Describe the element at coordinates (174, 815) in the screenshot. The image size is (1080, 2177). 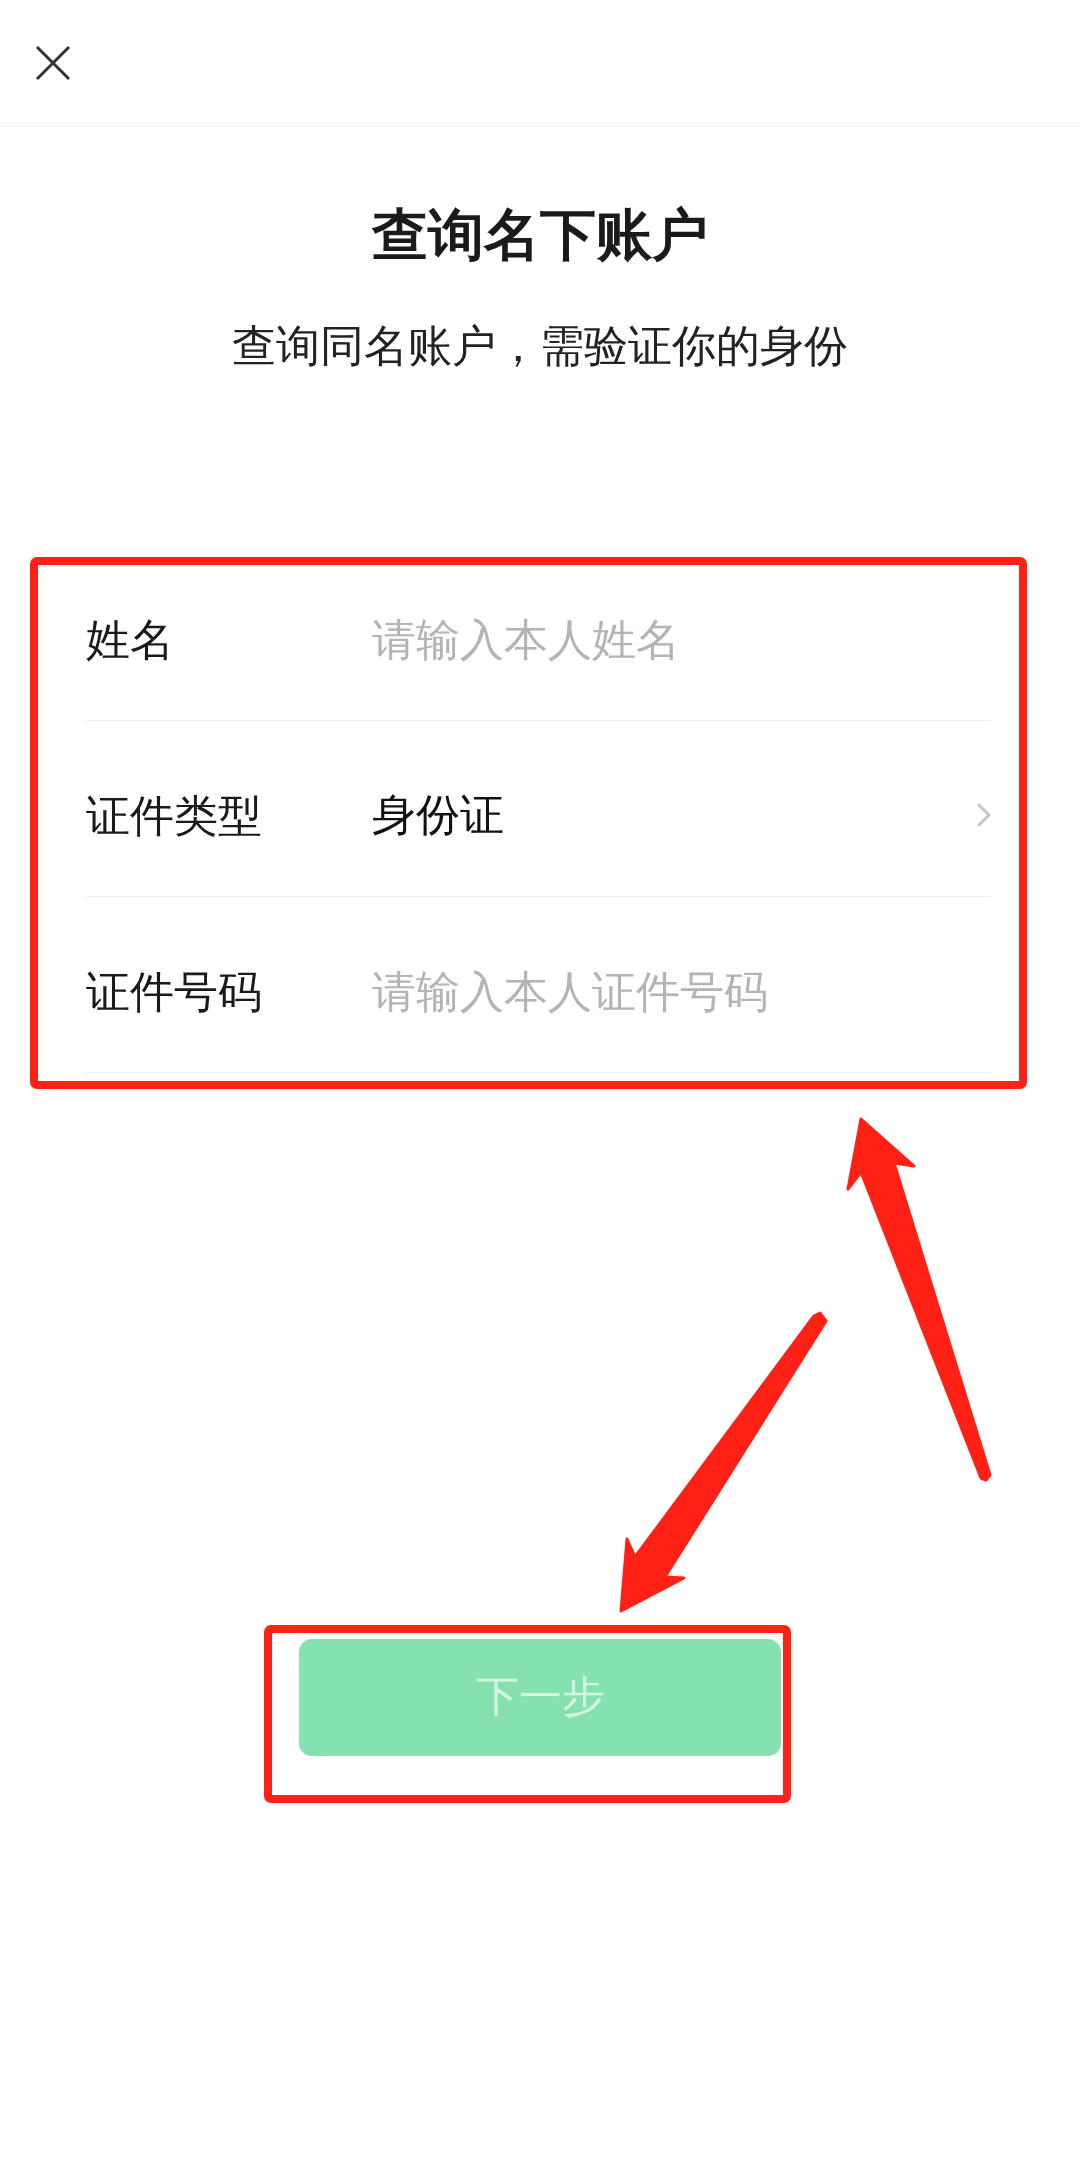
I see `field-label: 证件类型` at that location.